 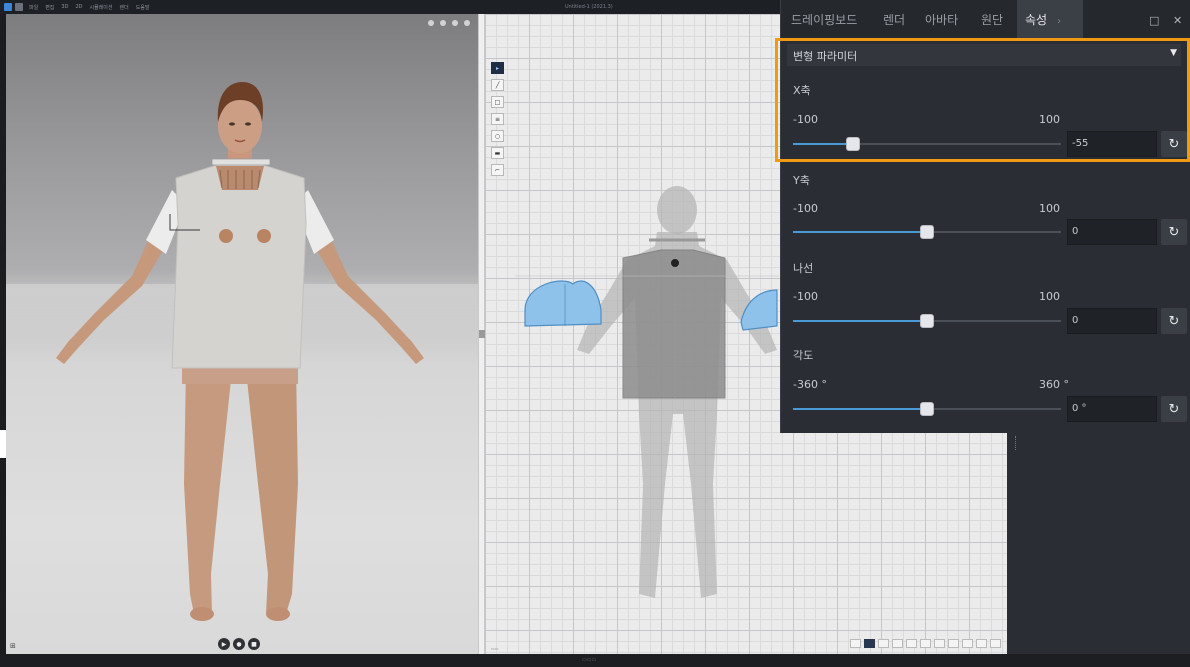 What do you see at coordinates (8, 7) in the screenshot?
I see `app-logo-icon` at bounding box center [8, 7].